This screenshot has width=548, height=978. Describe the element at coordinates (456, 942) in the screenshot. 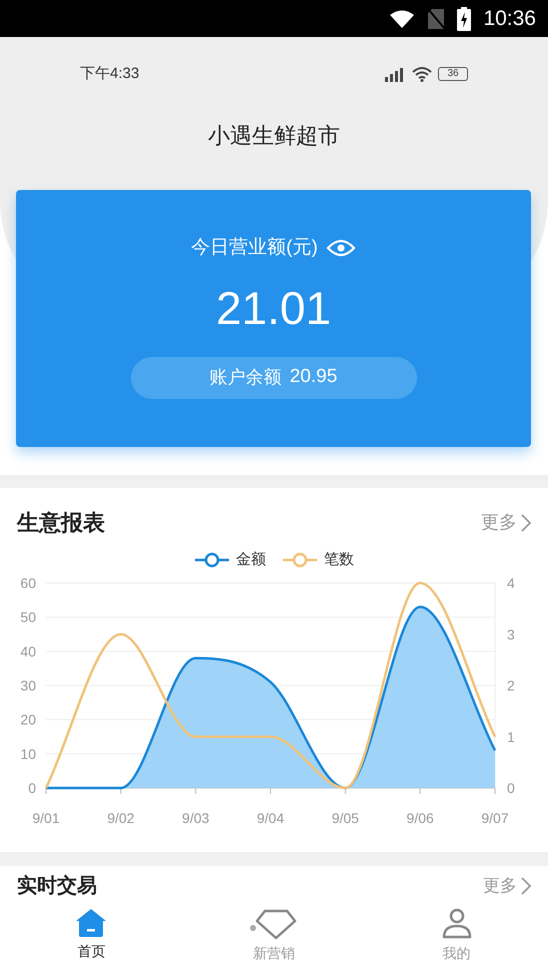

I see `tab: 我的` at that location.